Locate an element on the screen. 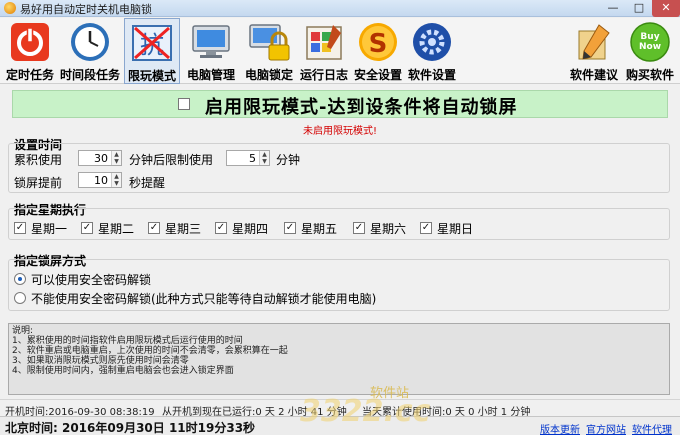  tool-label: 购买软件 is located at coordinates (649, 75).